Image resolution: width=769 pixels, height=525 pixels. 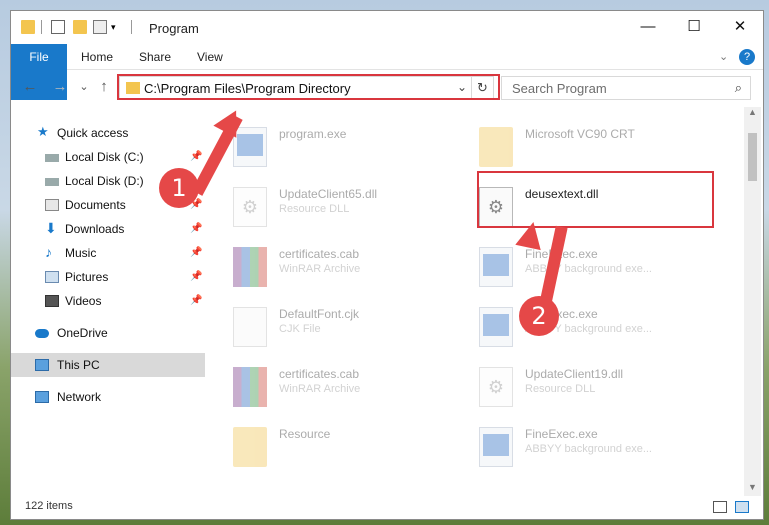 I want to click on file-name: UpdateClient19.dll, so click(x=574, y=374).